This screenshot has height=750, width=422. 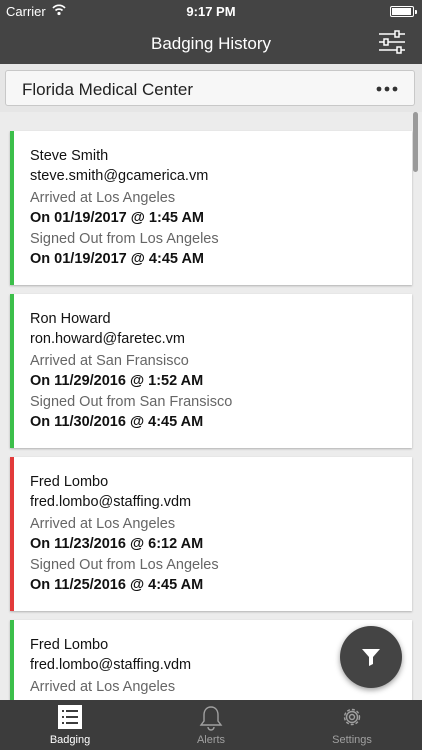 I want to click on facility-selector: Florida Medical Center, so click(x=210, y=88).